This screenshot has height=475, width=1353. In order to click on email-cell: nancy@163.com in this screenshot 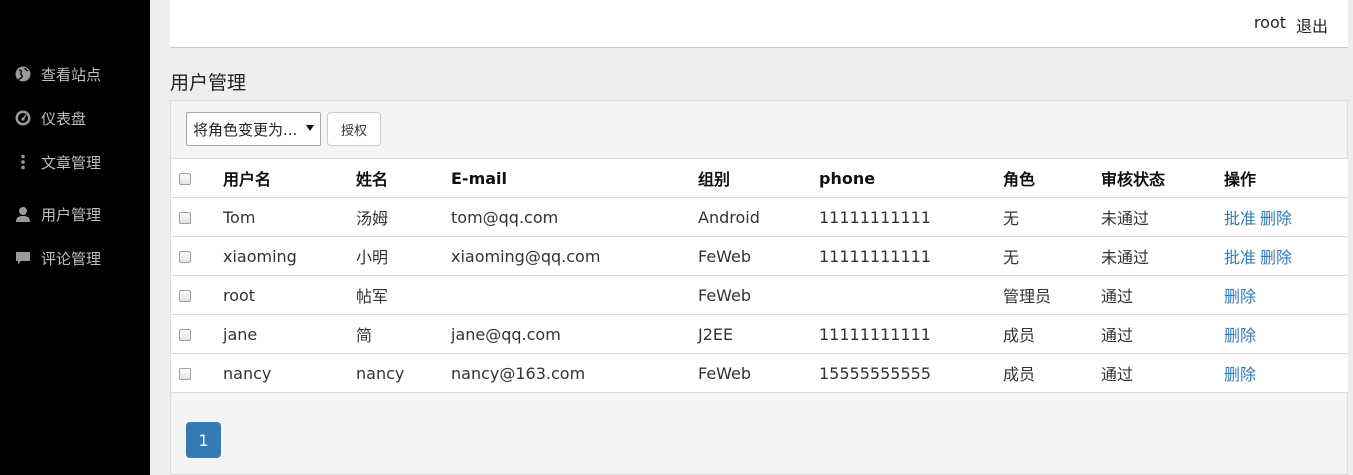, I will do `click(574, 373)`.